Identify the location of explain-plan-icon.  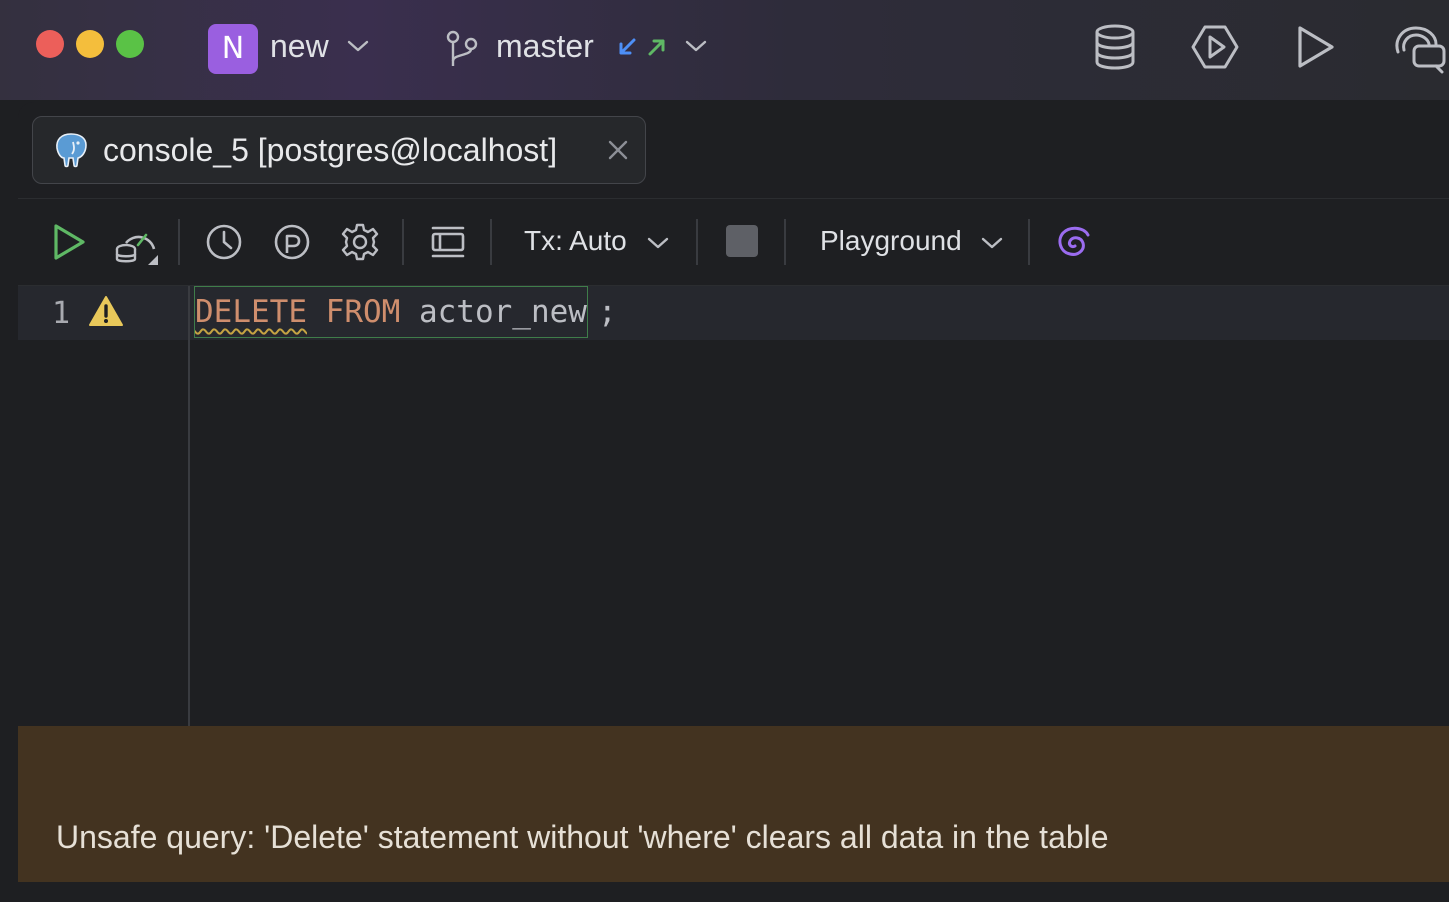
(137, 244).